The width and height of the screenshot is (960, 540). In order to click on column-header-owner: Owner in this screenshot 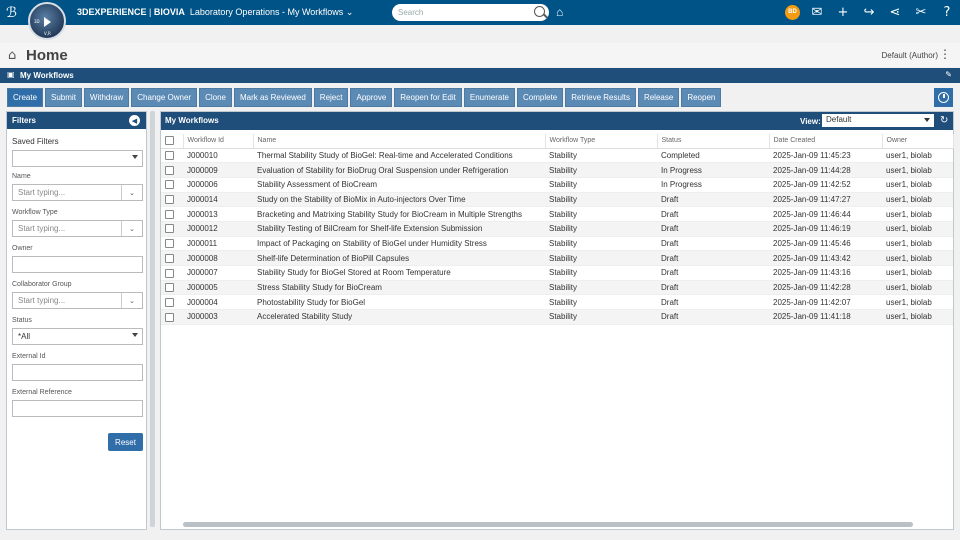, I will do `click(918, 141)`.